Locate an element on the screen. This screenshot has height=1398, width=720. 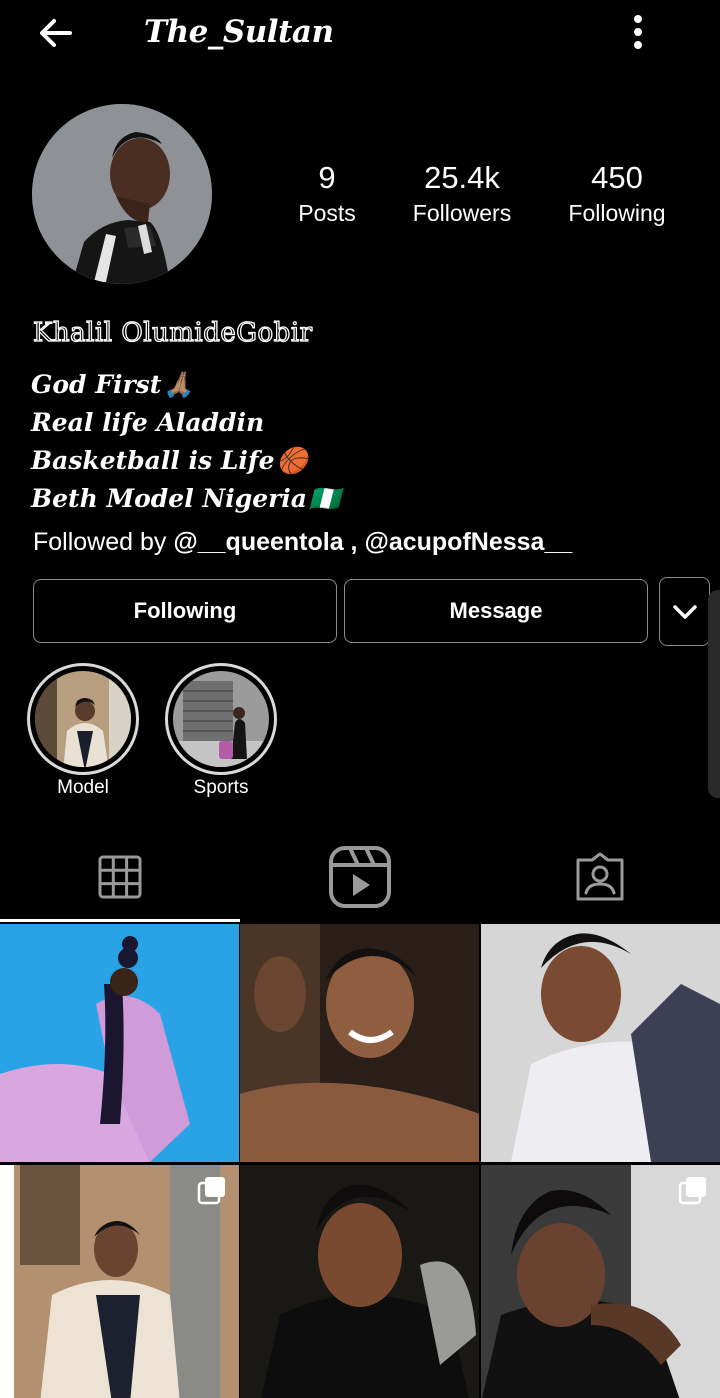
profile-username: The_Sultan is located at coordinates (239, 32).